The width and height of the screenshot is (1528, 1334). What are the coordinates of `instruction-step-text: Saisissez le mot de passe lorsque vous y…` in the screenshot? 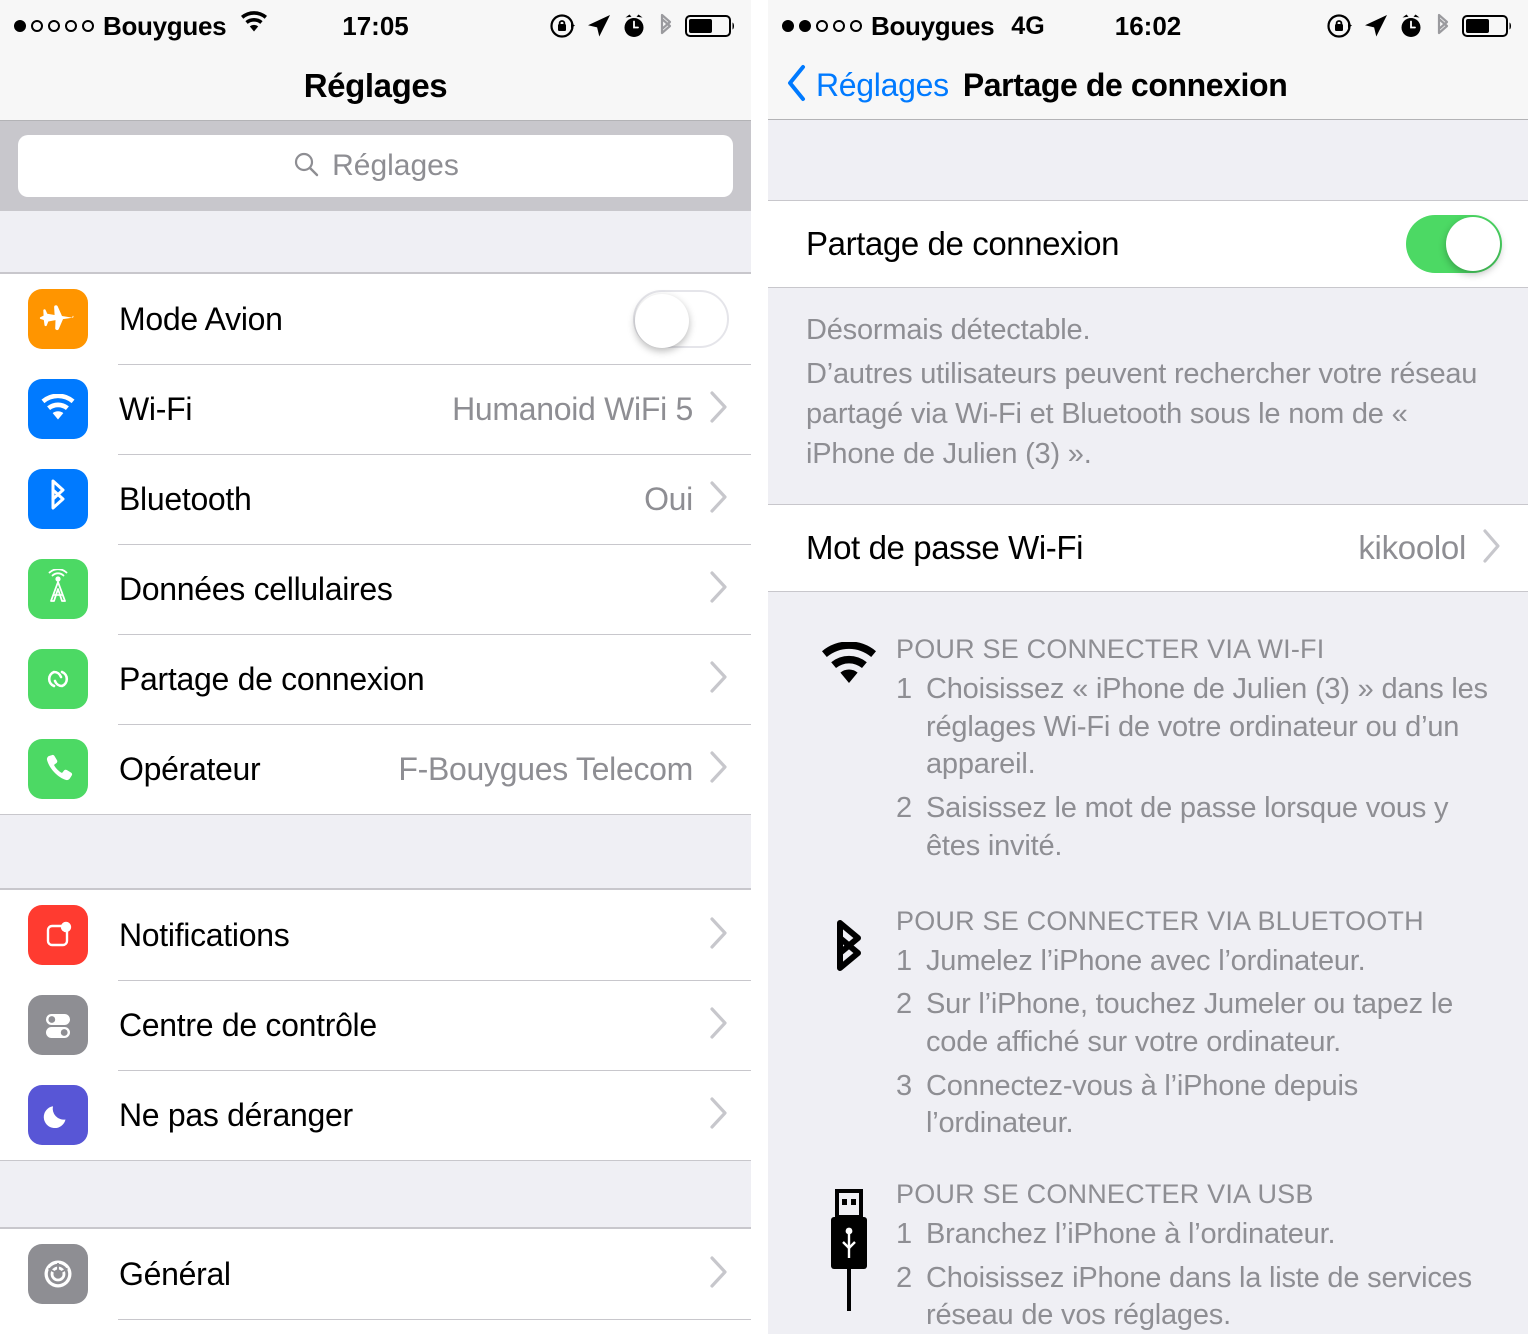 It's located at (1187, 827).